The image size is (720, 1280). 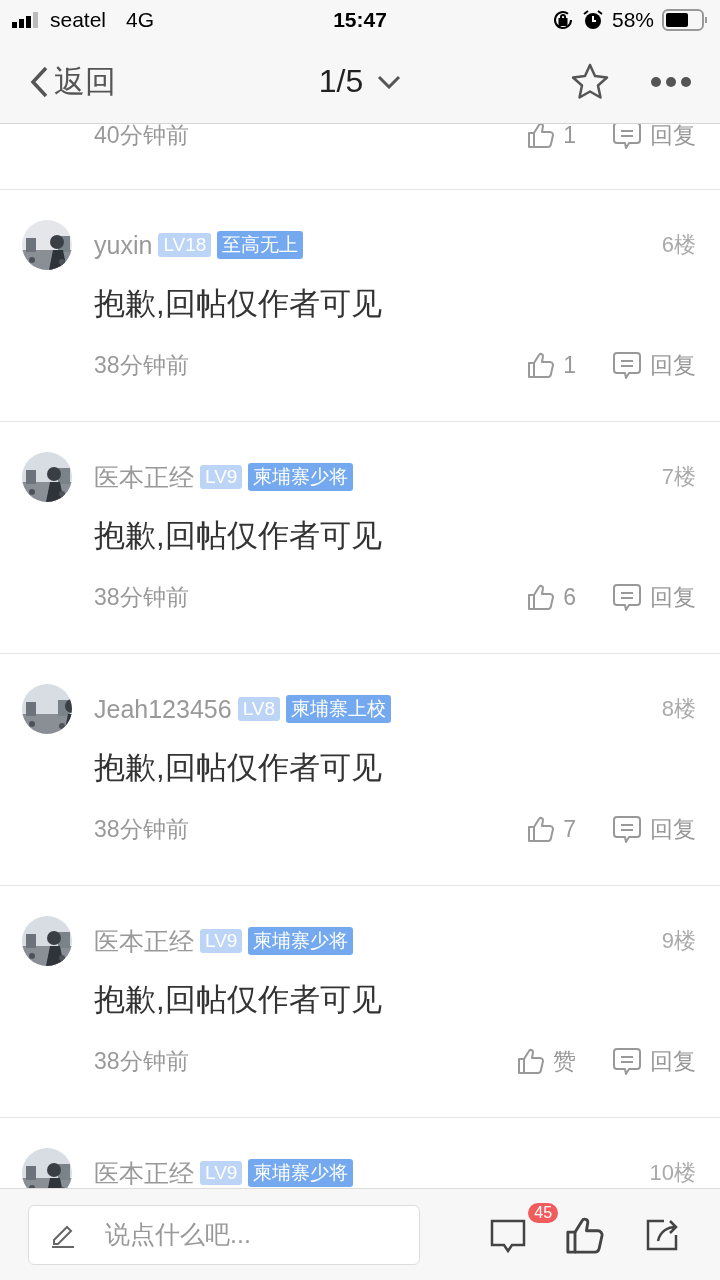 What do you see at coordinates (259, 709) in the screenshot?
I see `level-badge: LV8` at bounding box center [259, 709].